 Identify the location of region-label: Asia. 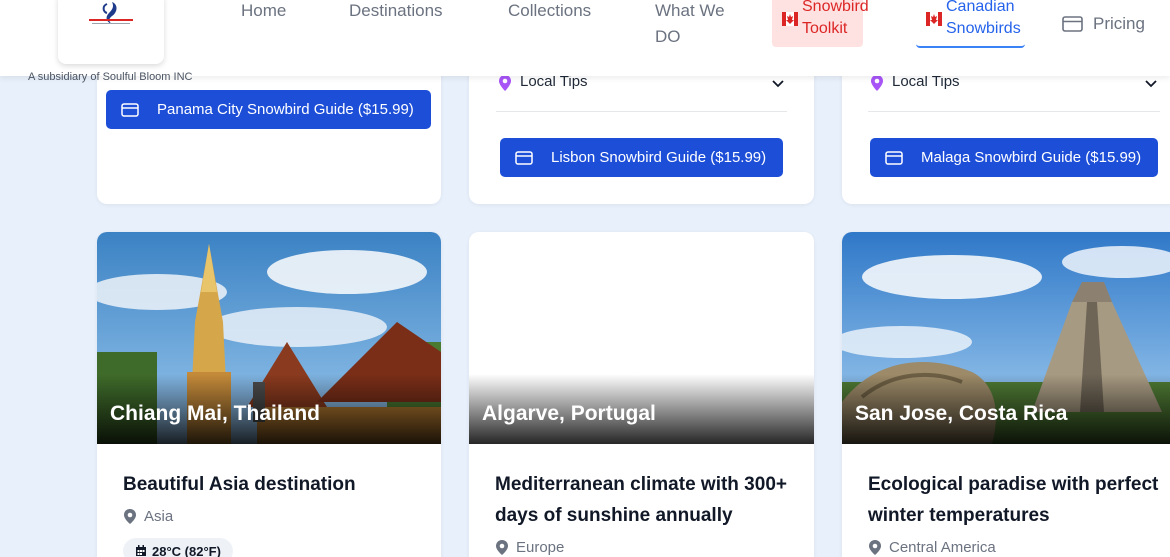
(159, 516).